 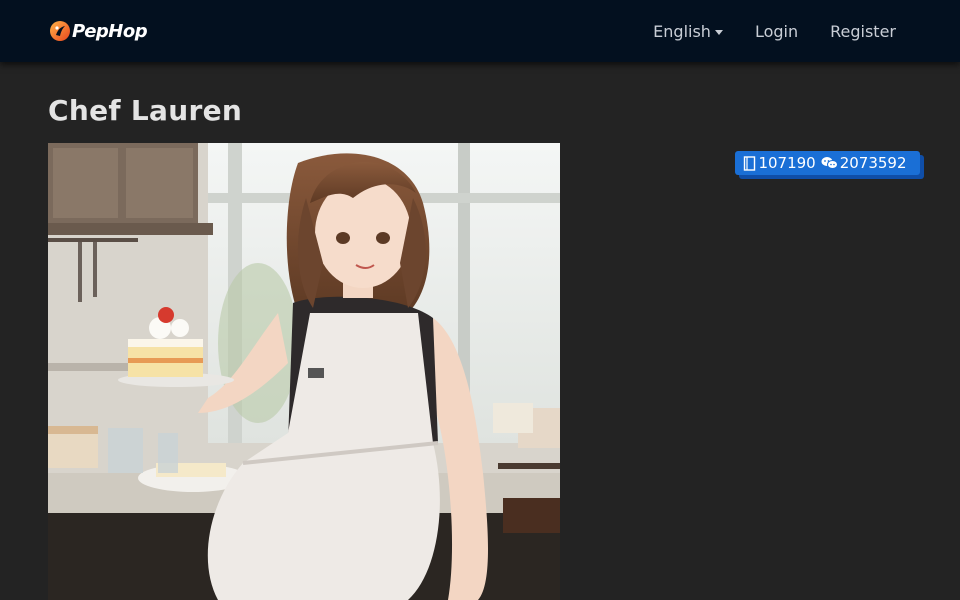 What do you see at coordinates (60, 31) in the screenshot?
I see `pephop-logo-icon` at bounding box center [60, 31].